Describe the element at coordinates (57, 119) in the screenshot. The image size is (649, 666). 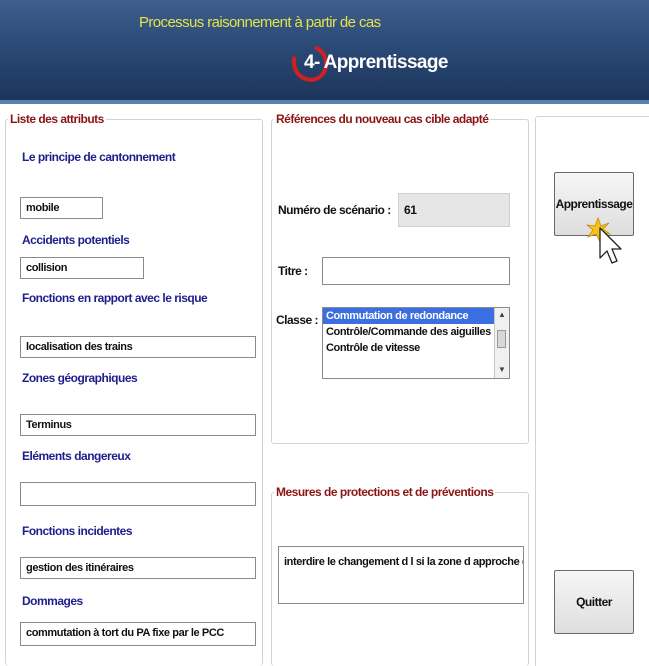
I see `attributes-panel-legend: Liste des attributs` at that location.